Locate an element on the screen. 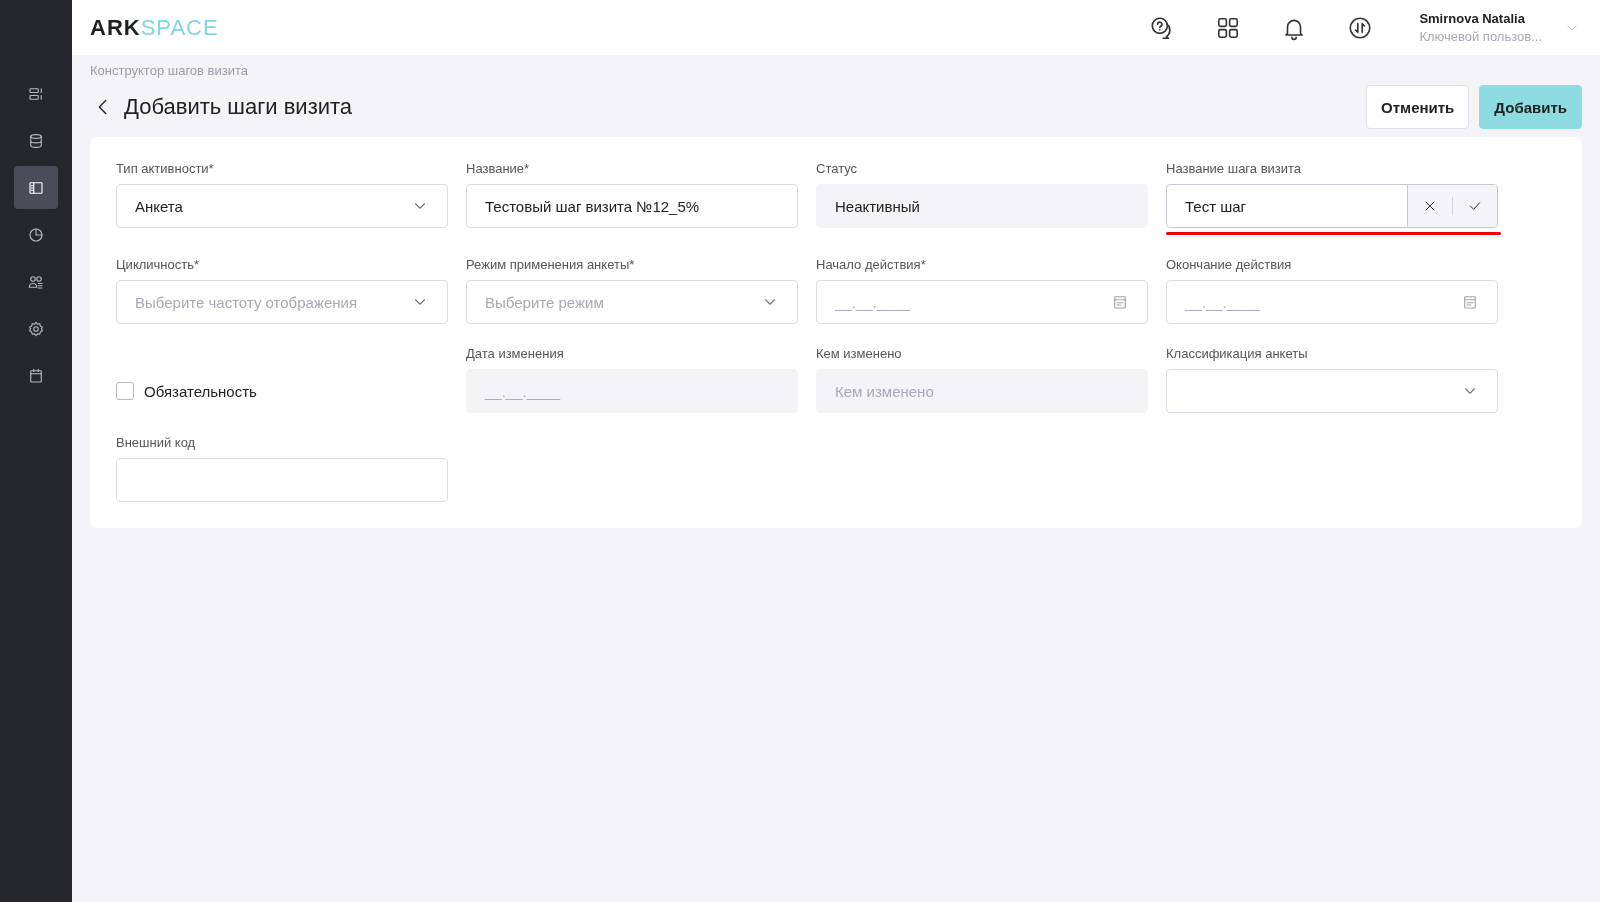 The image size is (1600, 902). add-button: Добавить is located at coordinates (1530, 107).